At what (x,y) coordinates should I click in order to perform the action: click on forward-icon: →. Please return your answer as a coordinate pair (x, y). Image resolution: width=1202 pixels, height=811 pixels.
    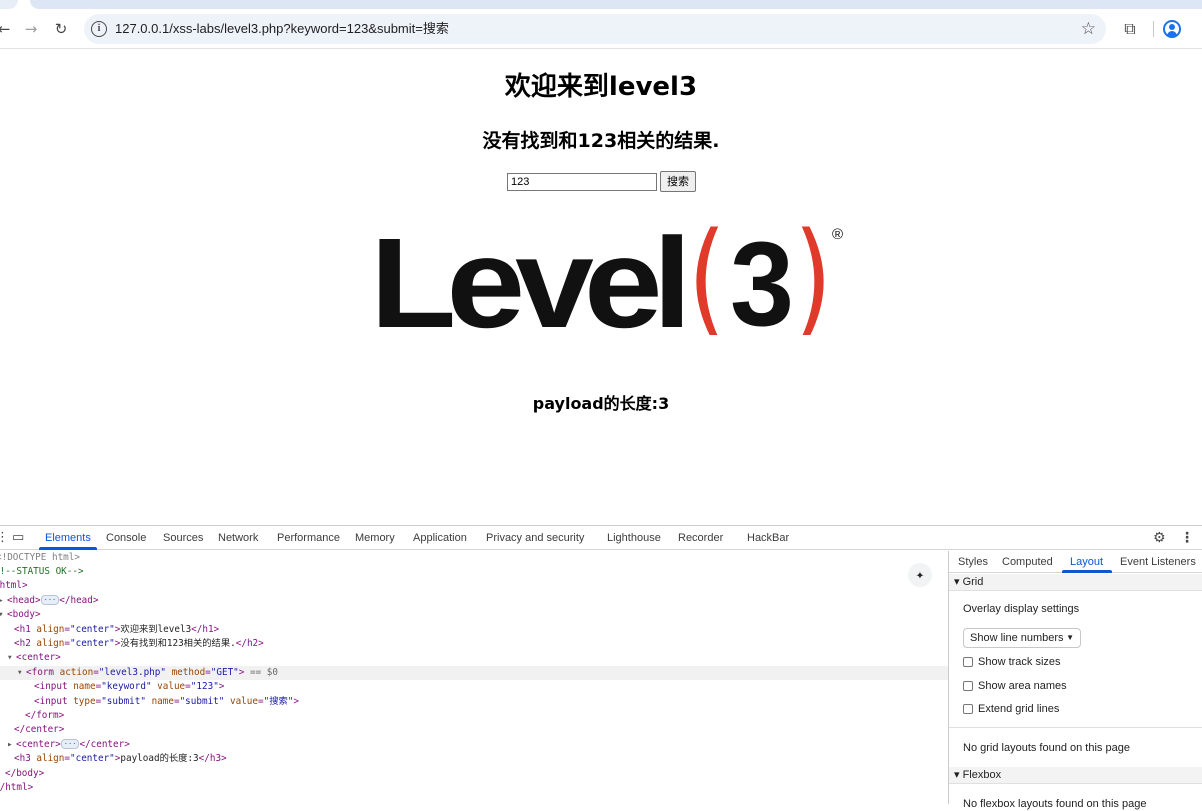
    Looking at the image, I should click on (31, 29).